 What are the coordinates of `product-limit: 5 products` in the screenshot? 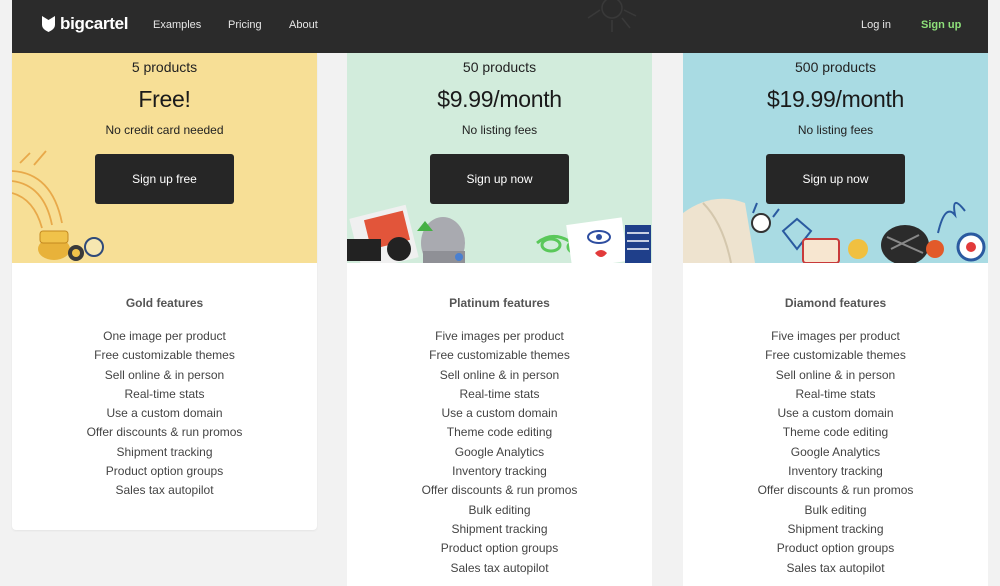 It's located at (164, 67).